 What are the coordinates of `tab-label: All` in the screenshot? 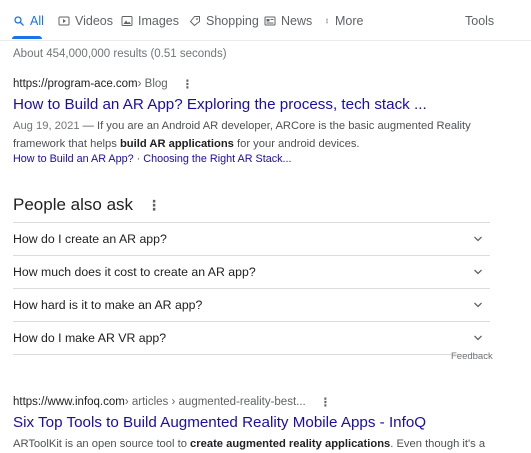 It's located at (37, 21).